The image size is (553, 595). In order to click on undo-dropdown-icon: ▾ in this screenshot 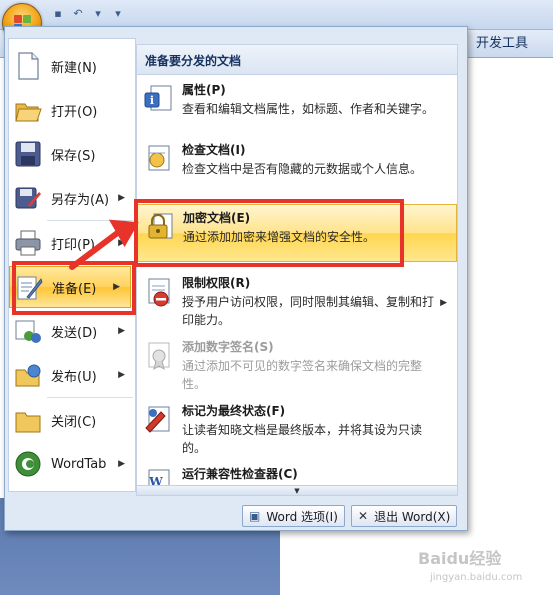, I will do `click(98, 14)`.